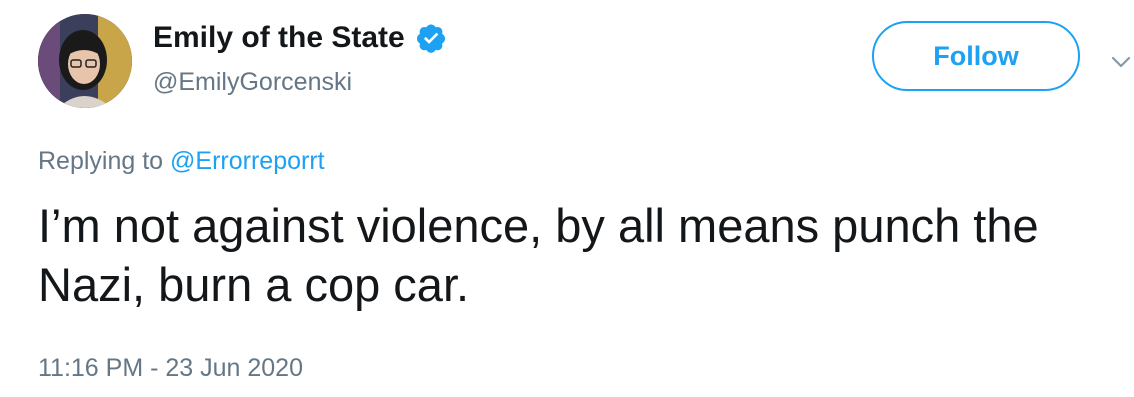  What do you see at coordinates (247, 161) in the screenshot?
I see `reply-mention-link: @Errorreporrt` at bounding box center [247, 161].